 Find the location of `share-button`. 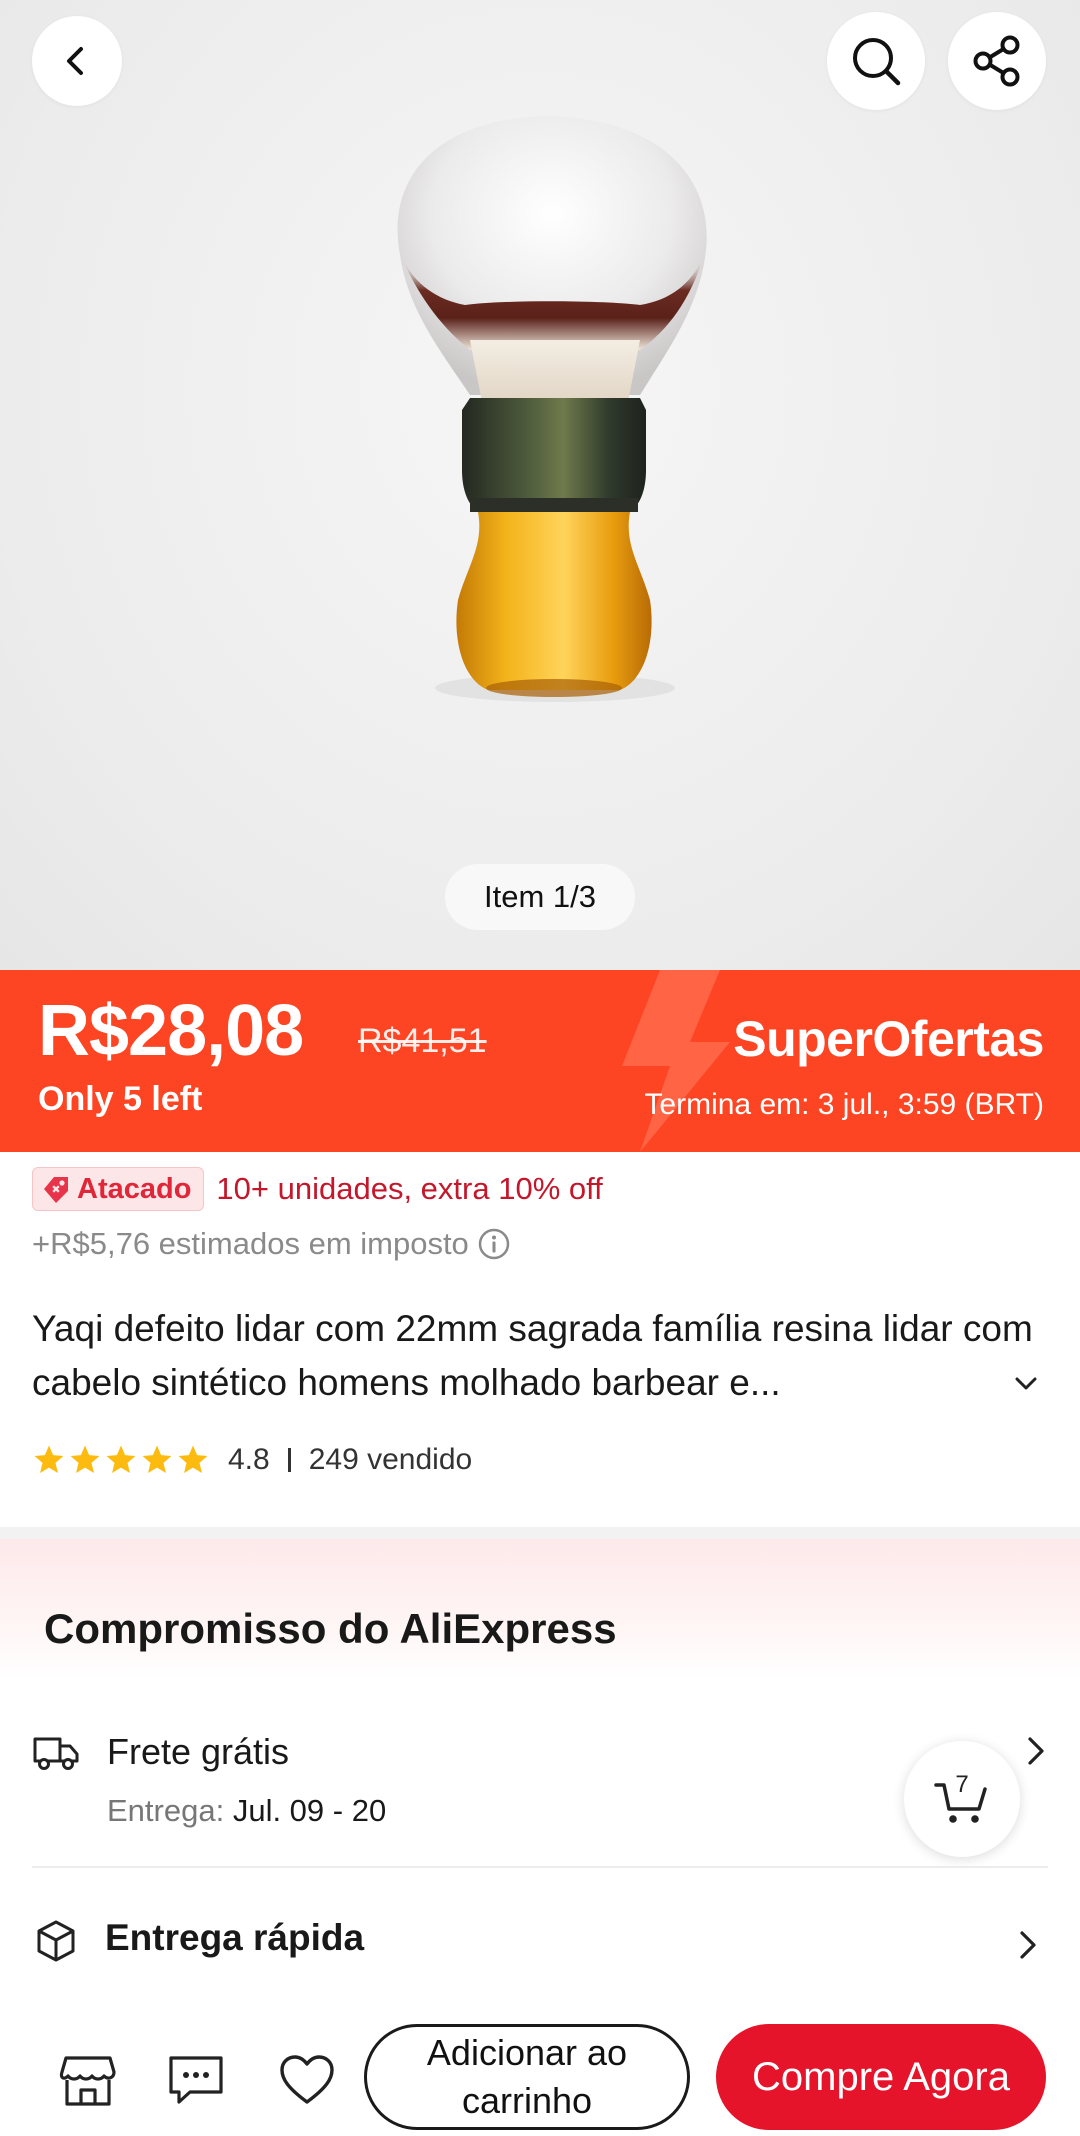

share-button is located at coordinates (997, 61).